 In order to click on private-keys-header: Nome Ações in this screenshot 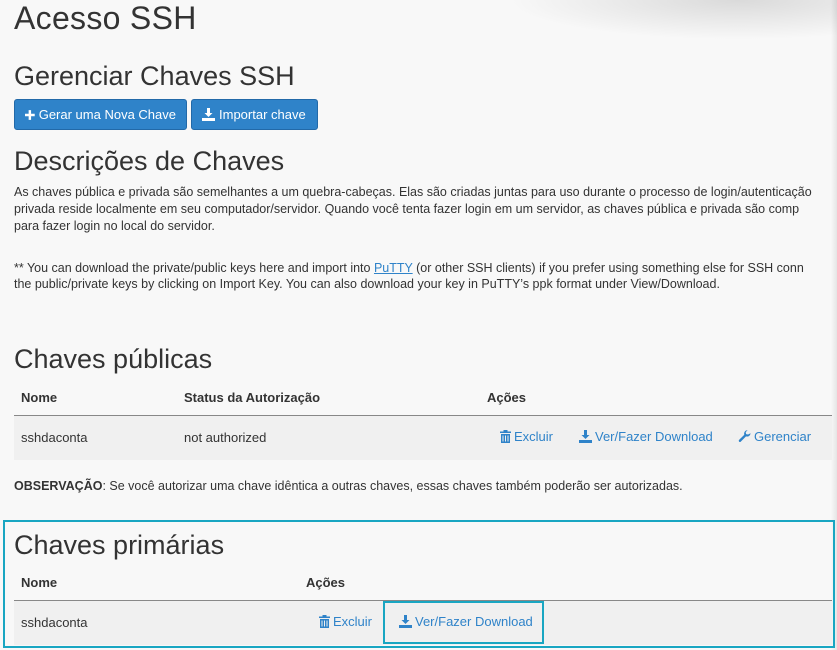, I will do `click(423, 584)`.